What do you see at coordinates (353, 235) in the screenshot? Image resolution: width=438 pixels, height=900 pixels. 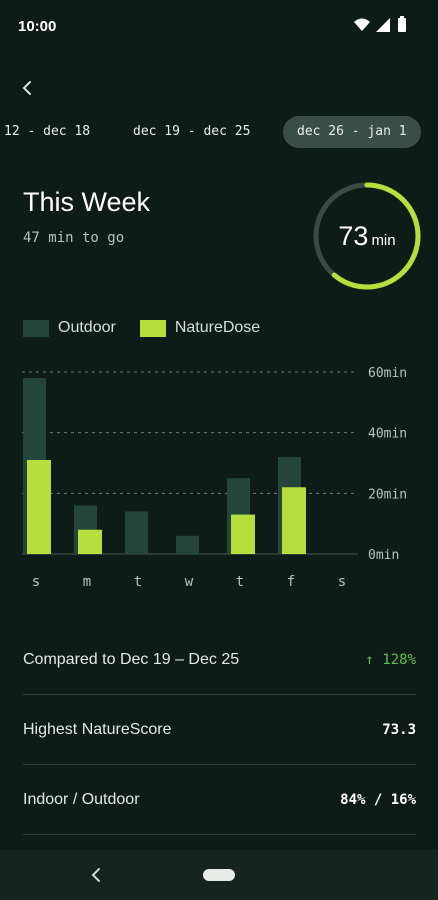 I see `ring-value: 73` at bounding box center [353, 235].